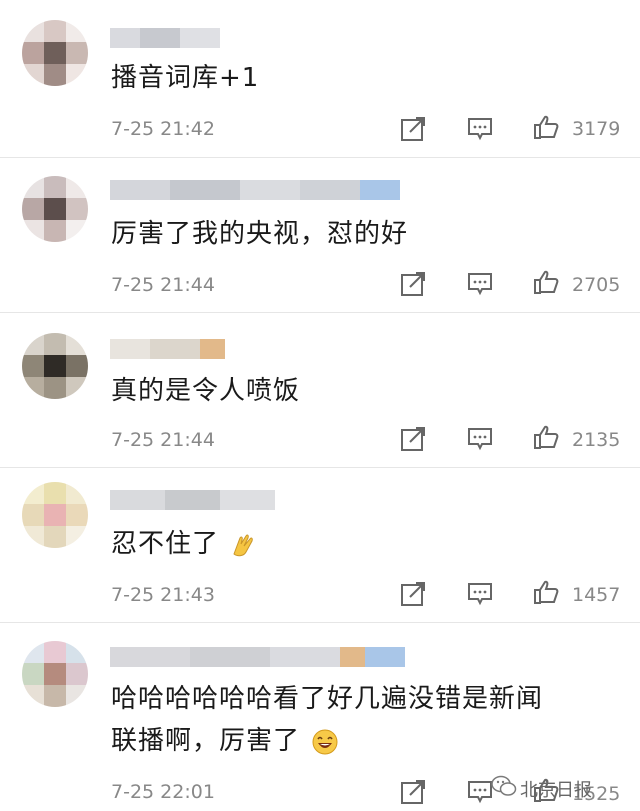  What do you see at coordinates (596, 129) in the screenshot?
I see `like-count: 3179` at bounding box center [596, 129].